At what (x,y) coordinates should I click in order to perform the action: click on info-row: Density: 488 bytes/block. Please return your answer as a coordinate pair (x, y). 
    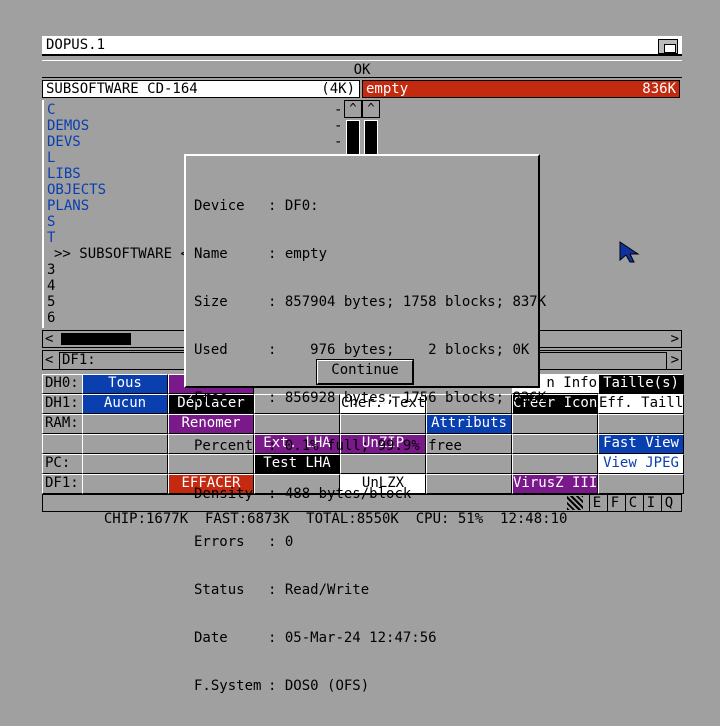
    Looking at the image, I should click on (303, 494).